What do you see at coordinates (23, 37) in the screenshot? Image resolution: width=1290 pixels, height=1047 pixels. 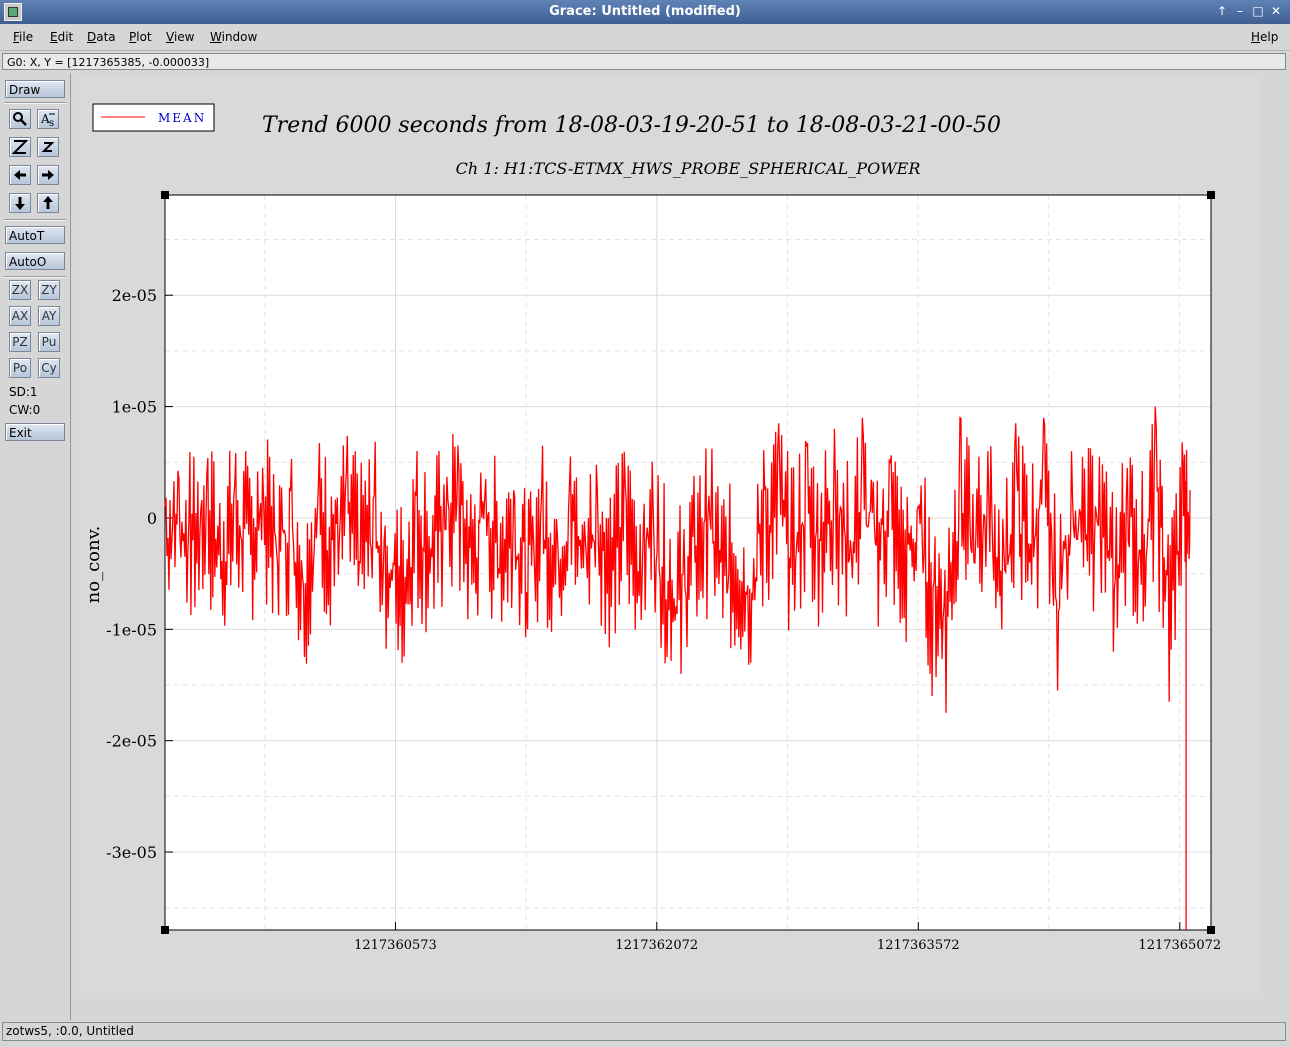 I see `menu-file: File` at bounding box center [23, 37].